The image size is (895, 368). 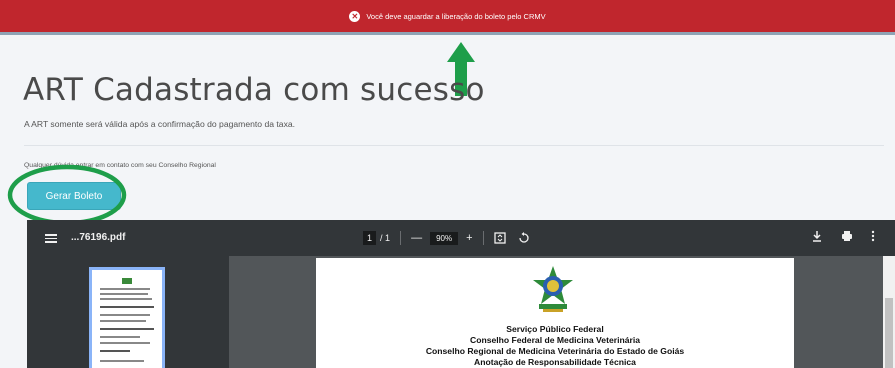 I want to click on menu-icon, so click(x=51, y=238).